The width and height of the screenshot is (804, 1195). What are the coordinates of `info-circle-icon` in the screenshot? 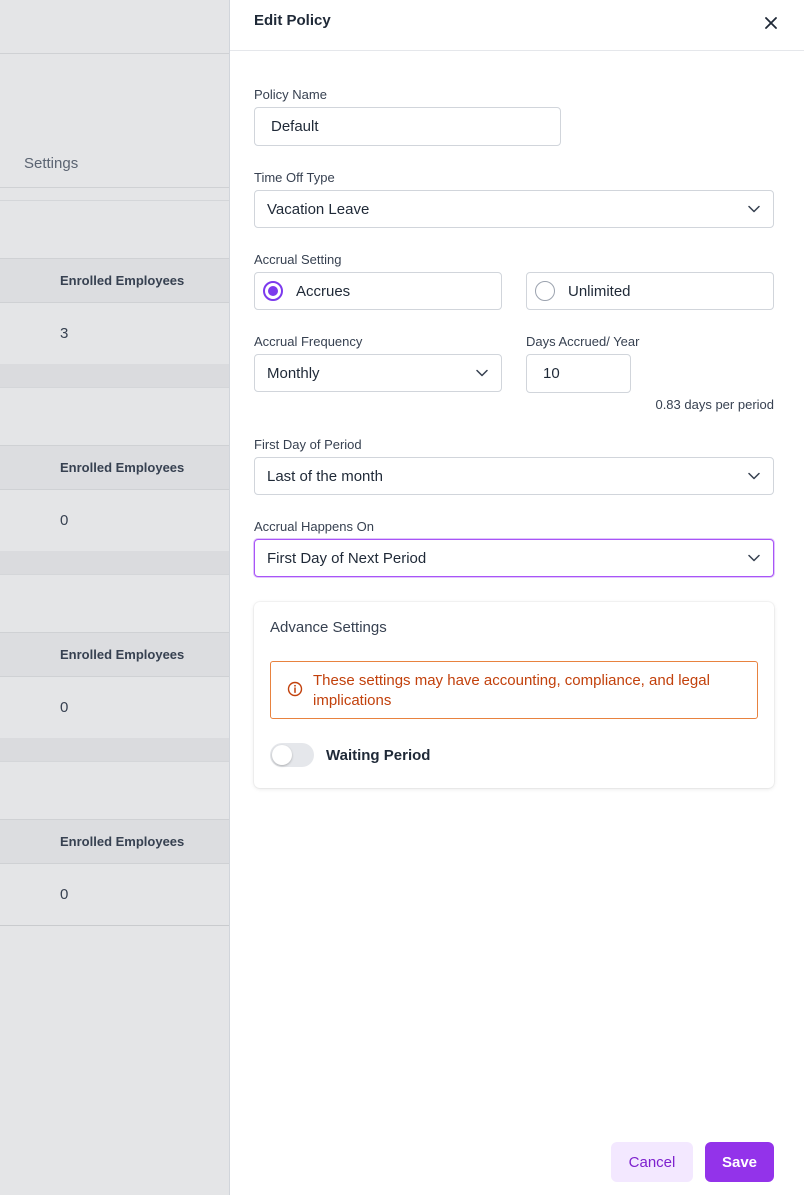 It's located at (295, 689).